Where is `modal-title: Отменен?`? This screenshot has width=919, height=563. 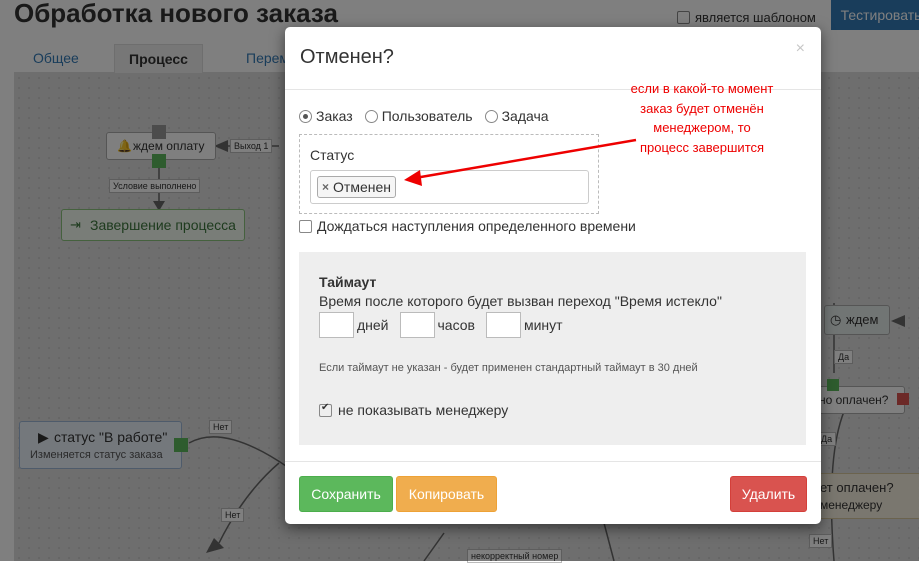
modal-title: Отменен? is located at coordinates (347, 57).